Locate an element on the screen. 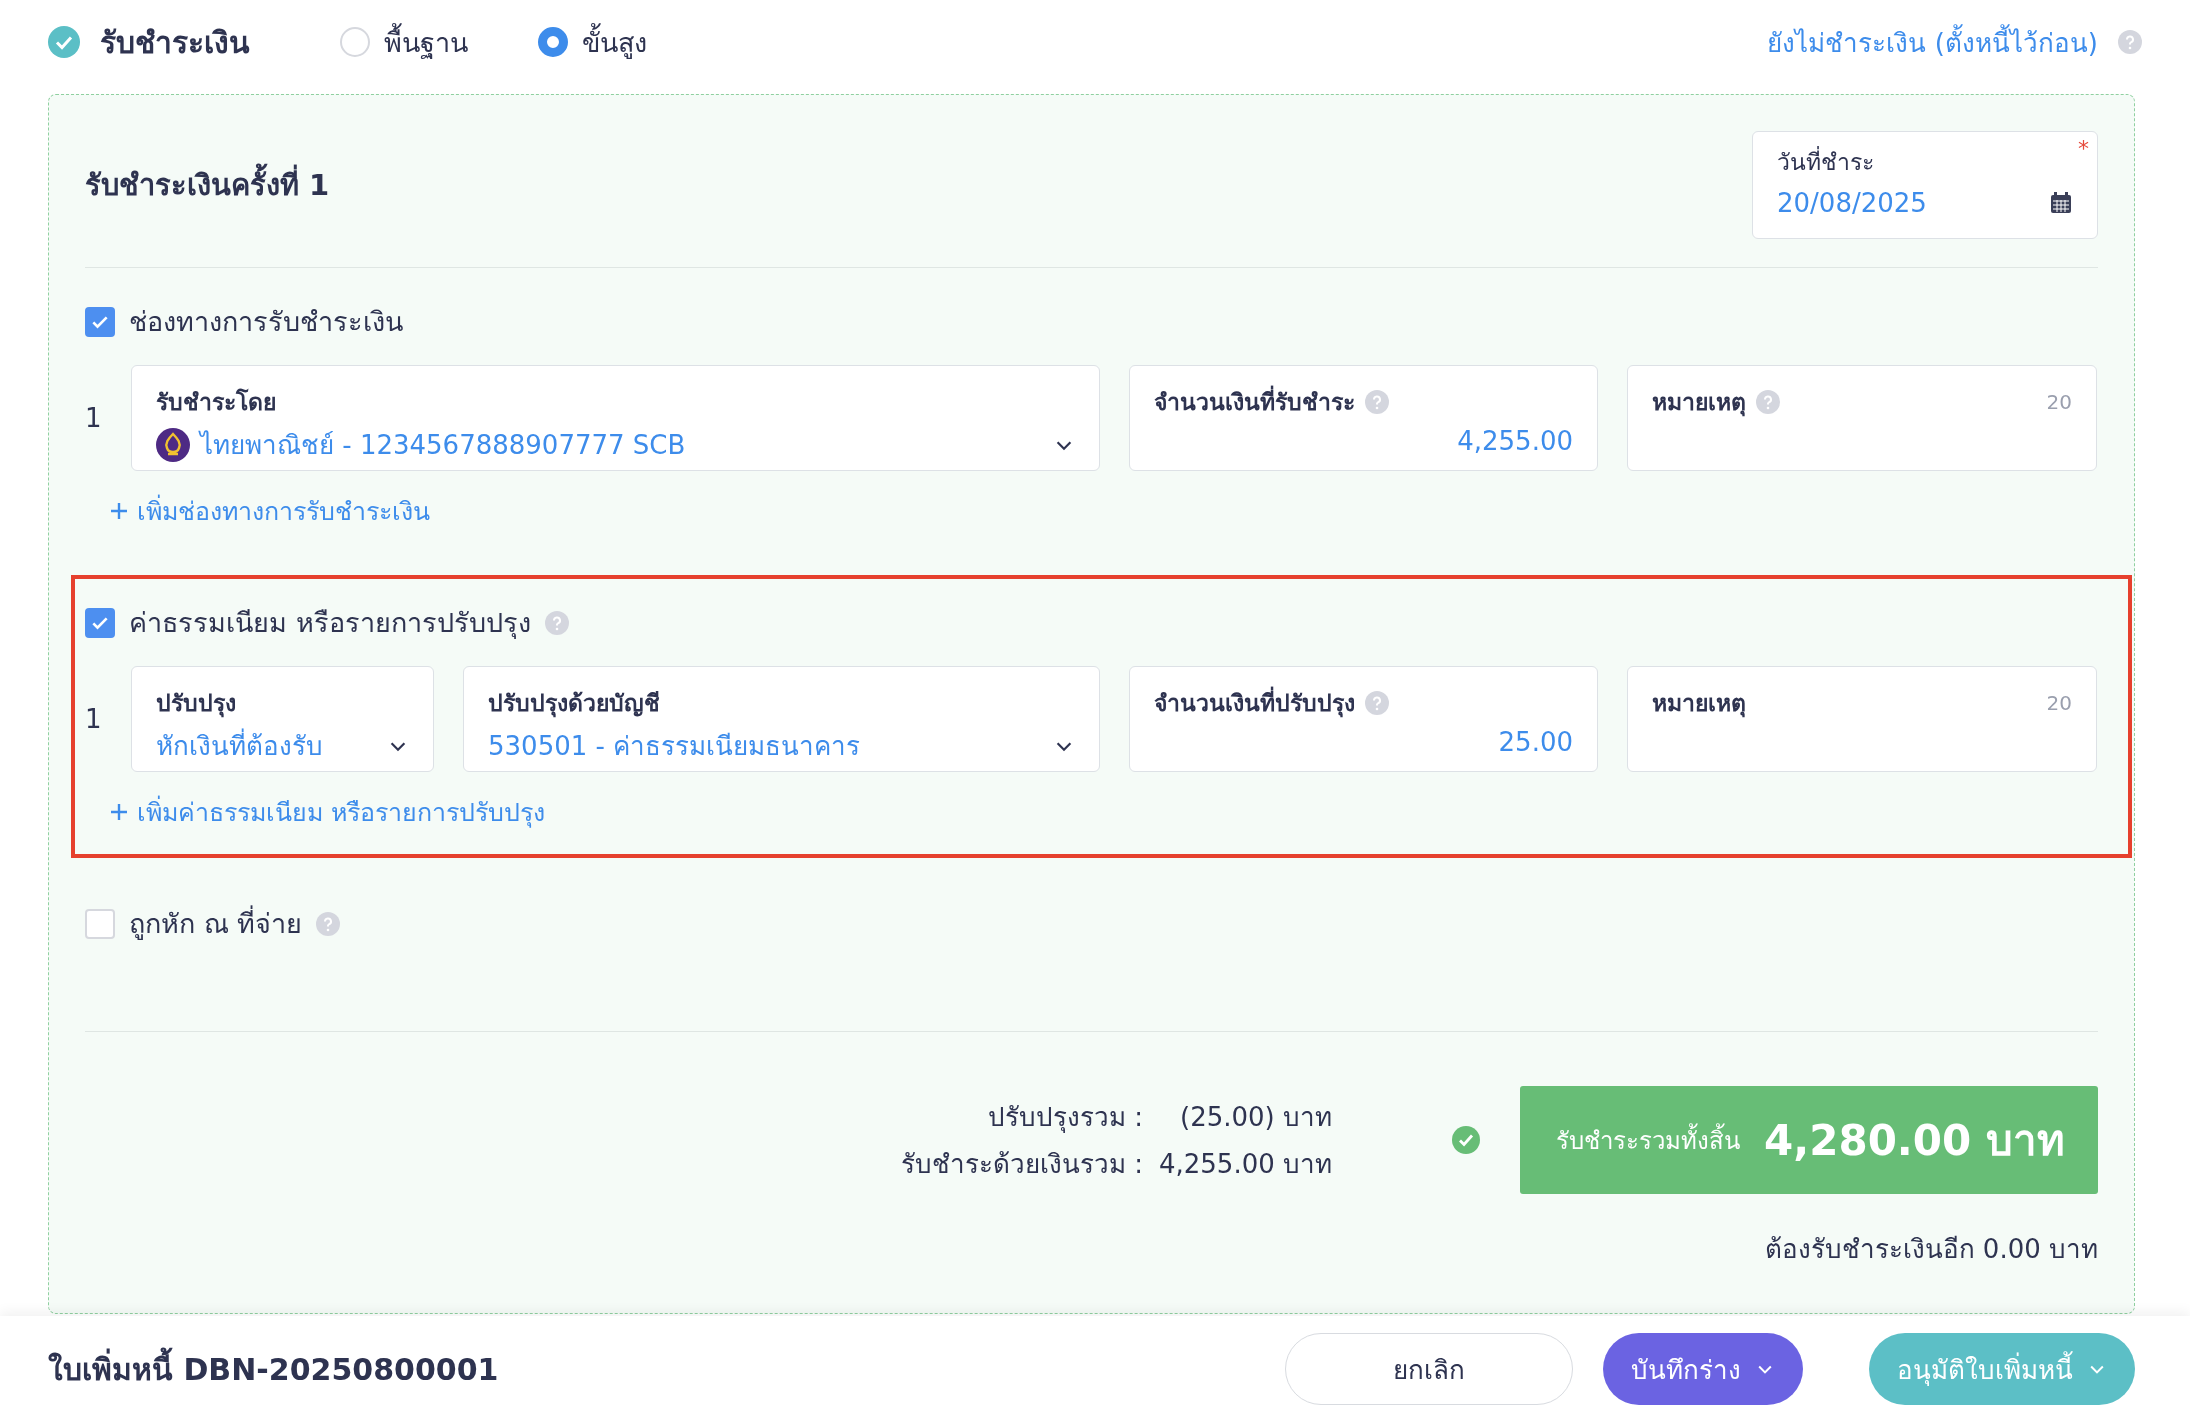 Image resolution: width=2190 pixels, height=1422 pixels. summary-label: รับชำระด้วยเงินรวม : is located at coordinates (1021, 1164).